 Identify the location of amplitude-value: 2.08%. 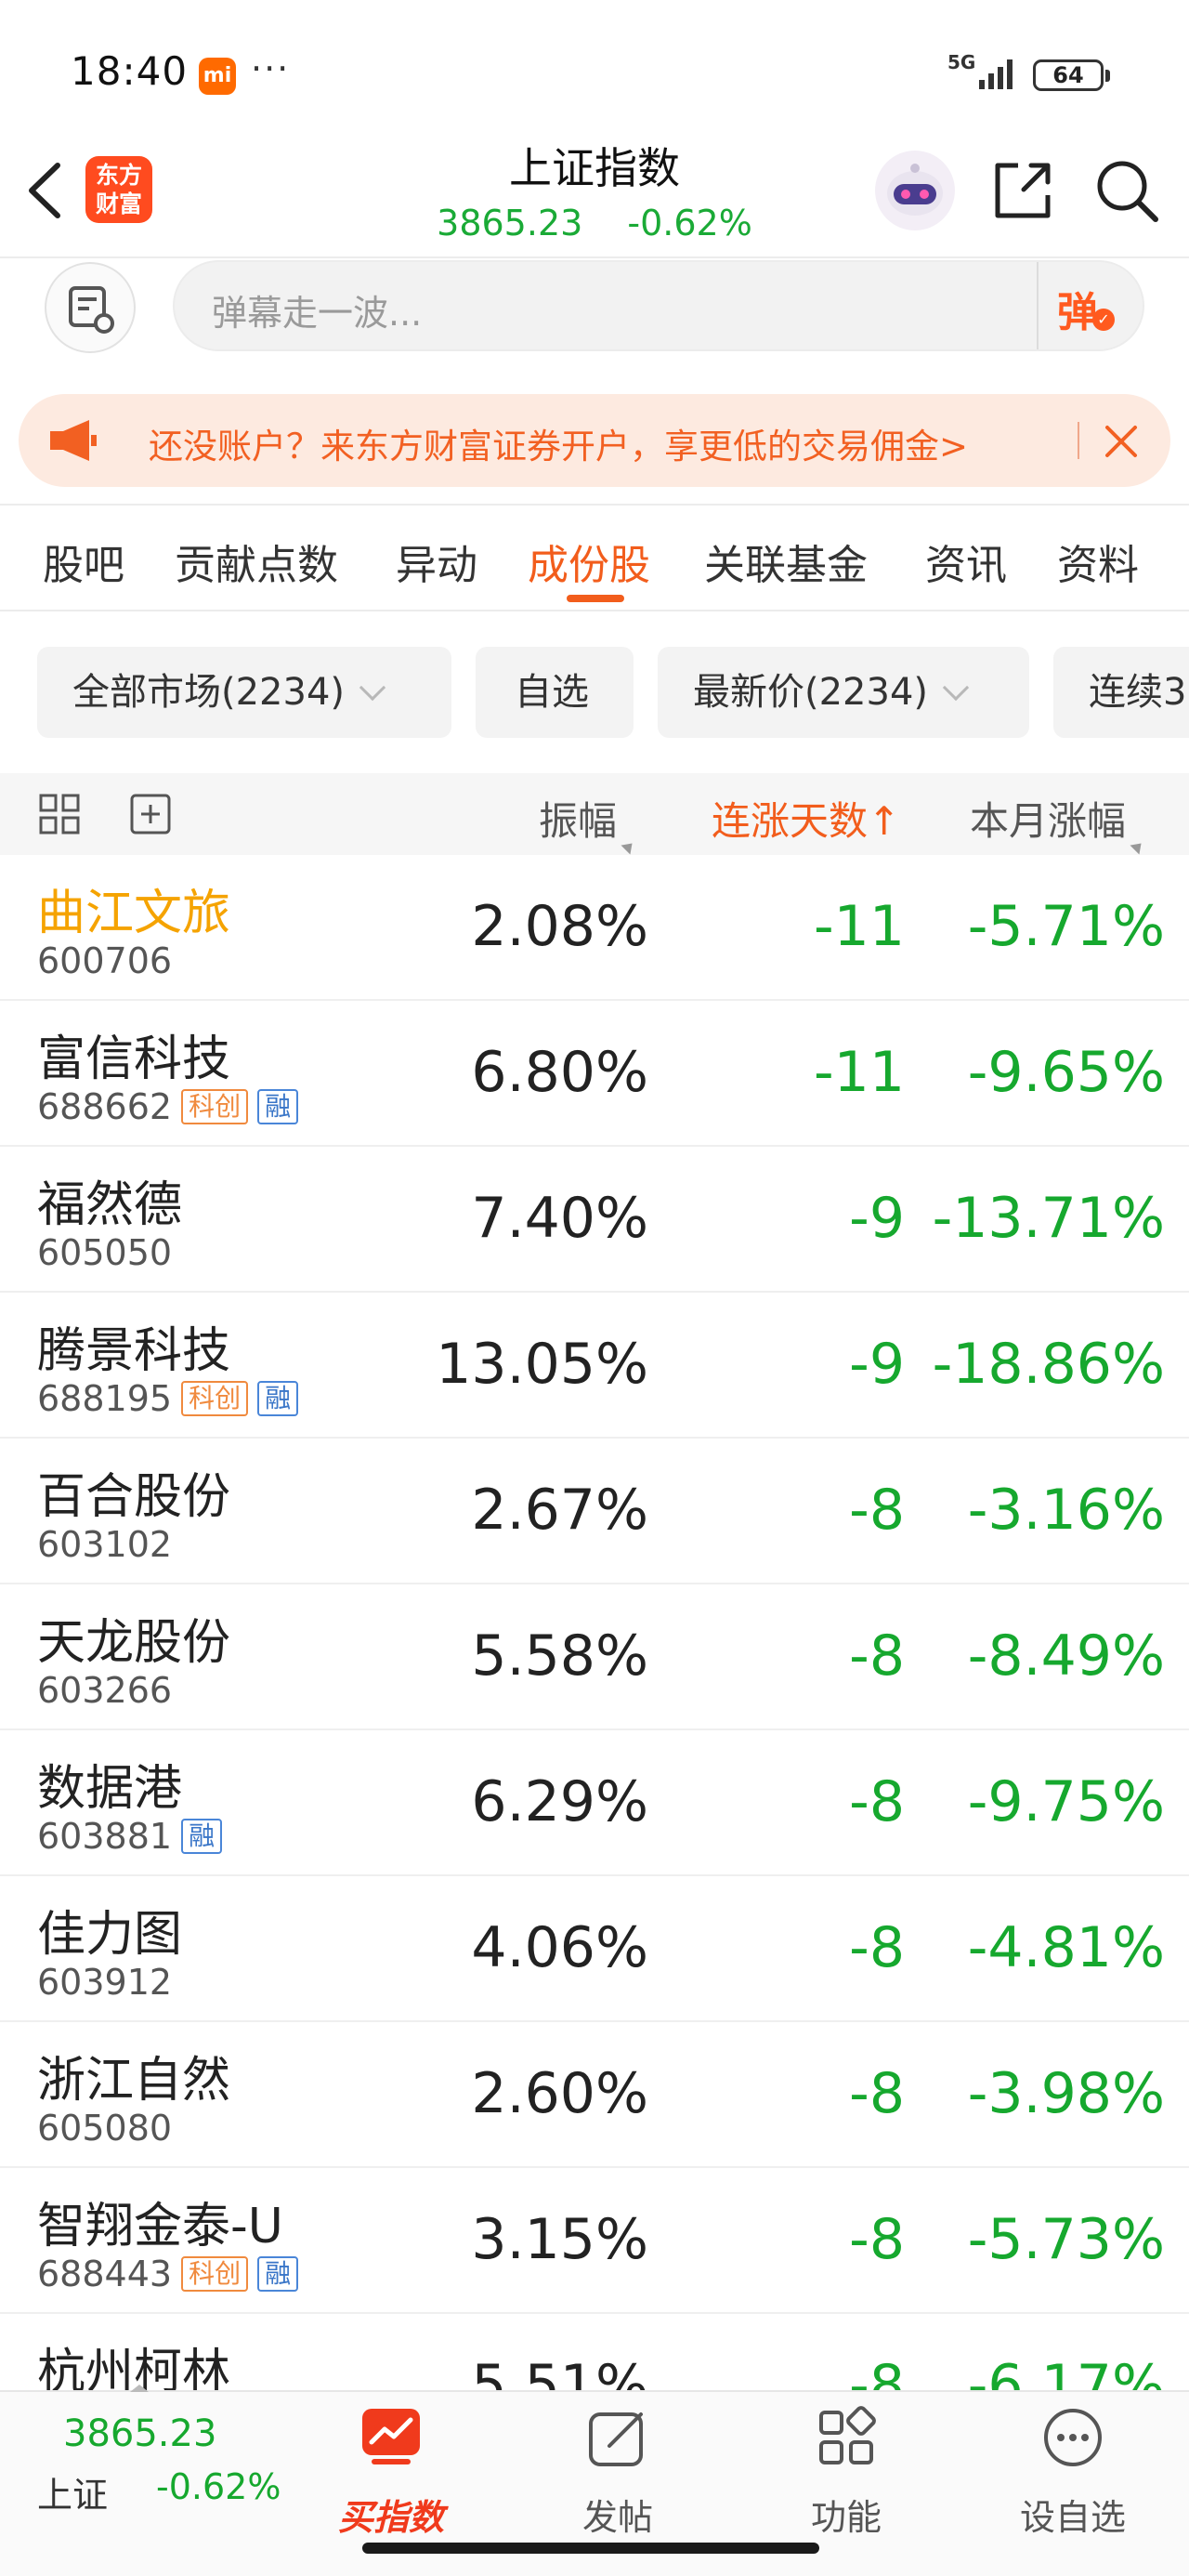
(559, 926).